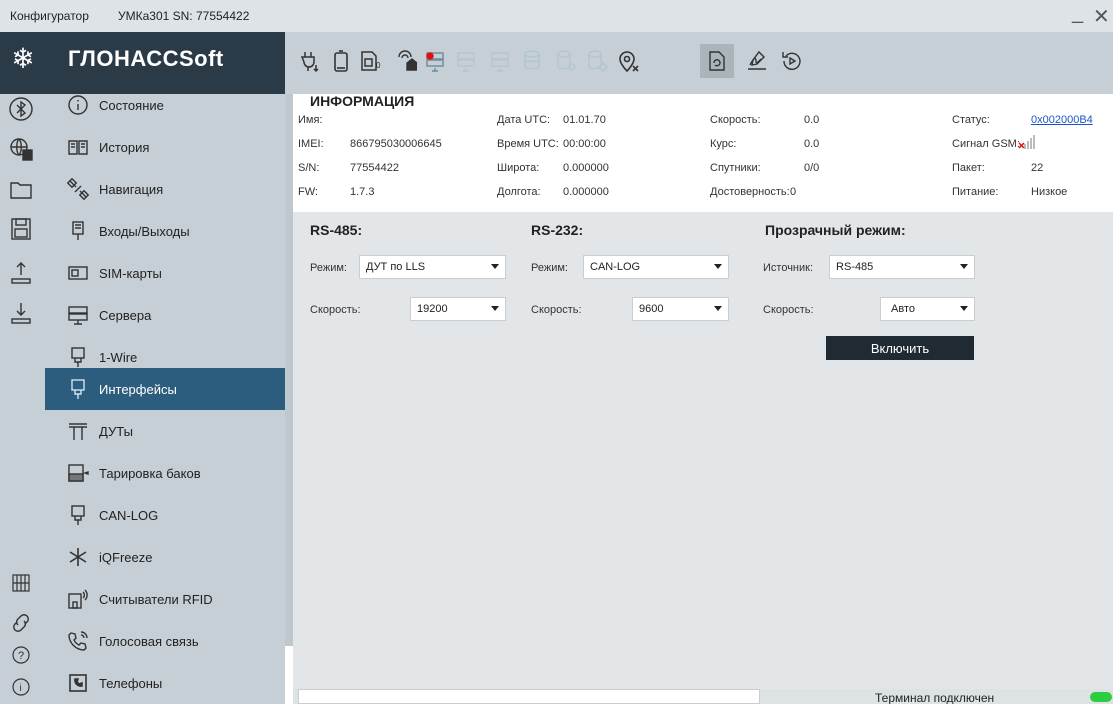 Image resolution: width=1113 pixels, height=704 pixels. Describe the element at coordinates (717, 61) in the screenshot. I see `sync-document-icon` at that location.